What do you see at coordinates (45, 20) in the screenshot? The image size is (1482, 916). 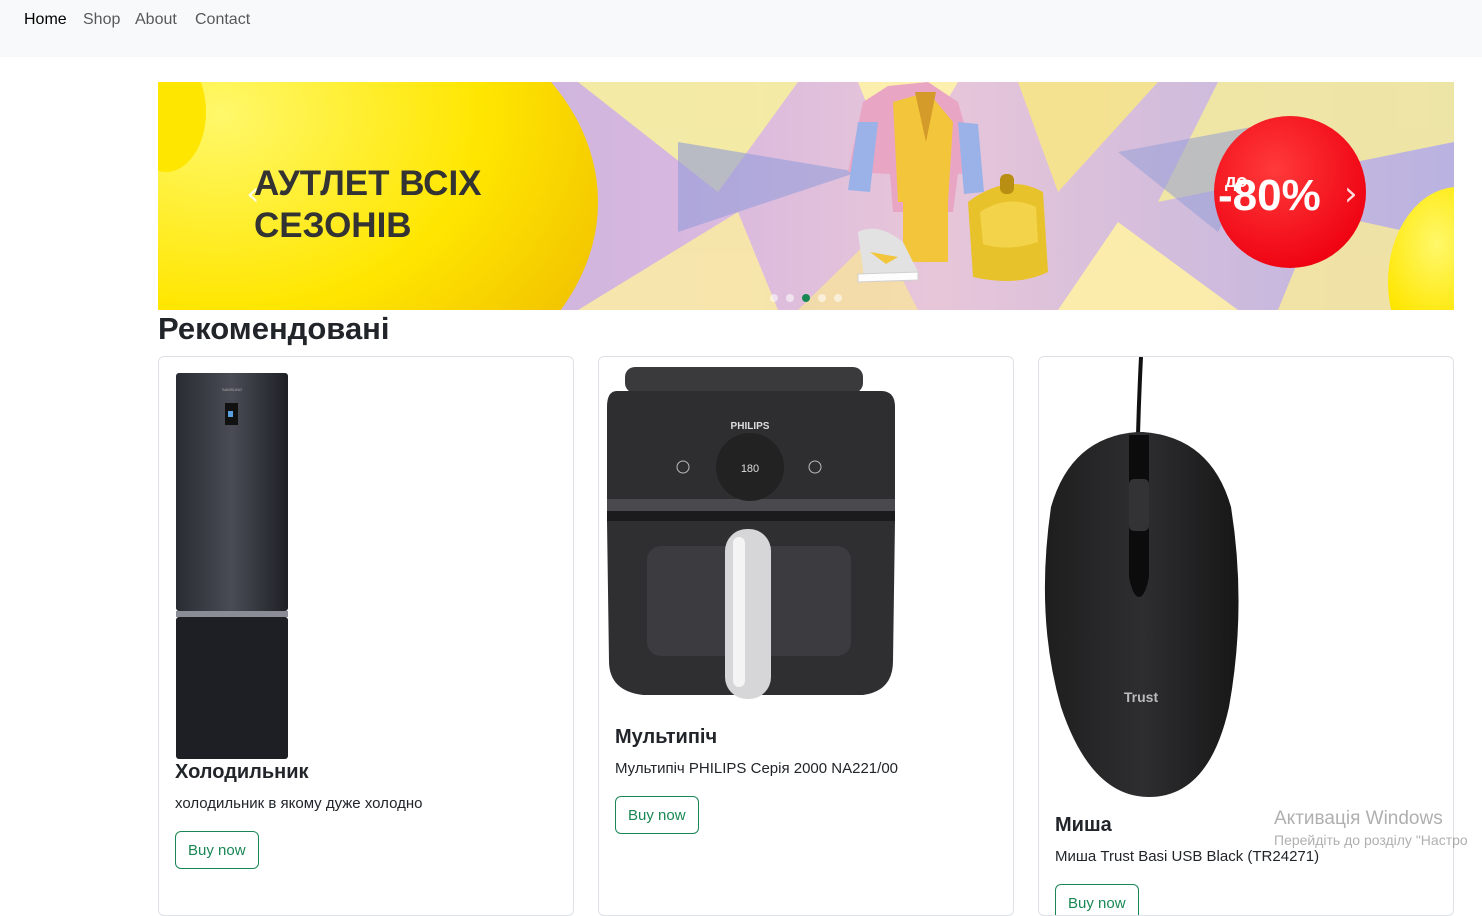 I see `nav-link-home: Home` at bounding box center [45, 20].